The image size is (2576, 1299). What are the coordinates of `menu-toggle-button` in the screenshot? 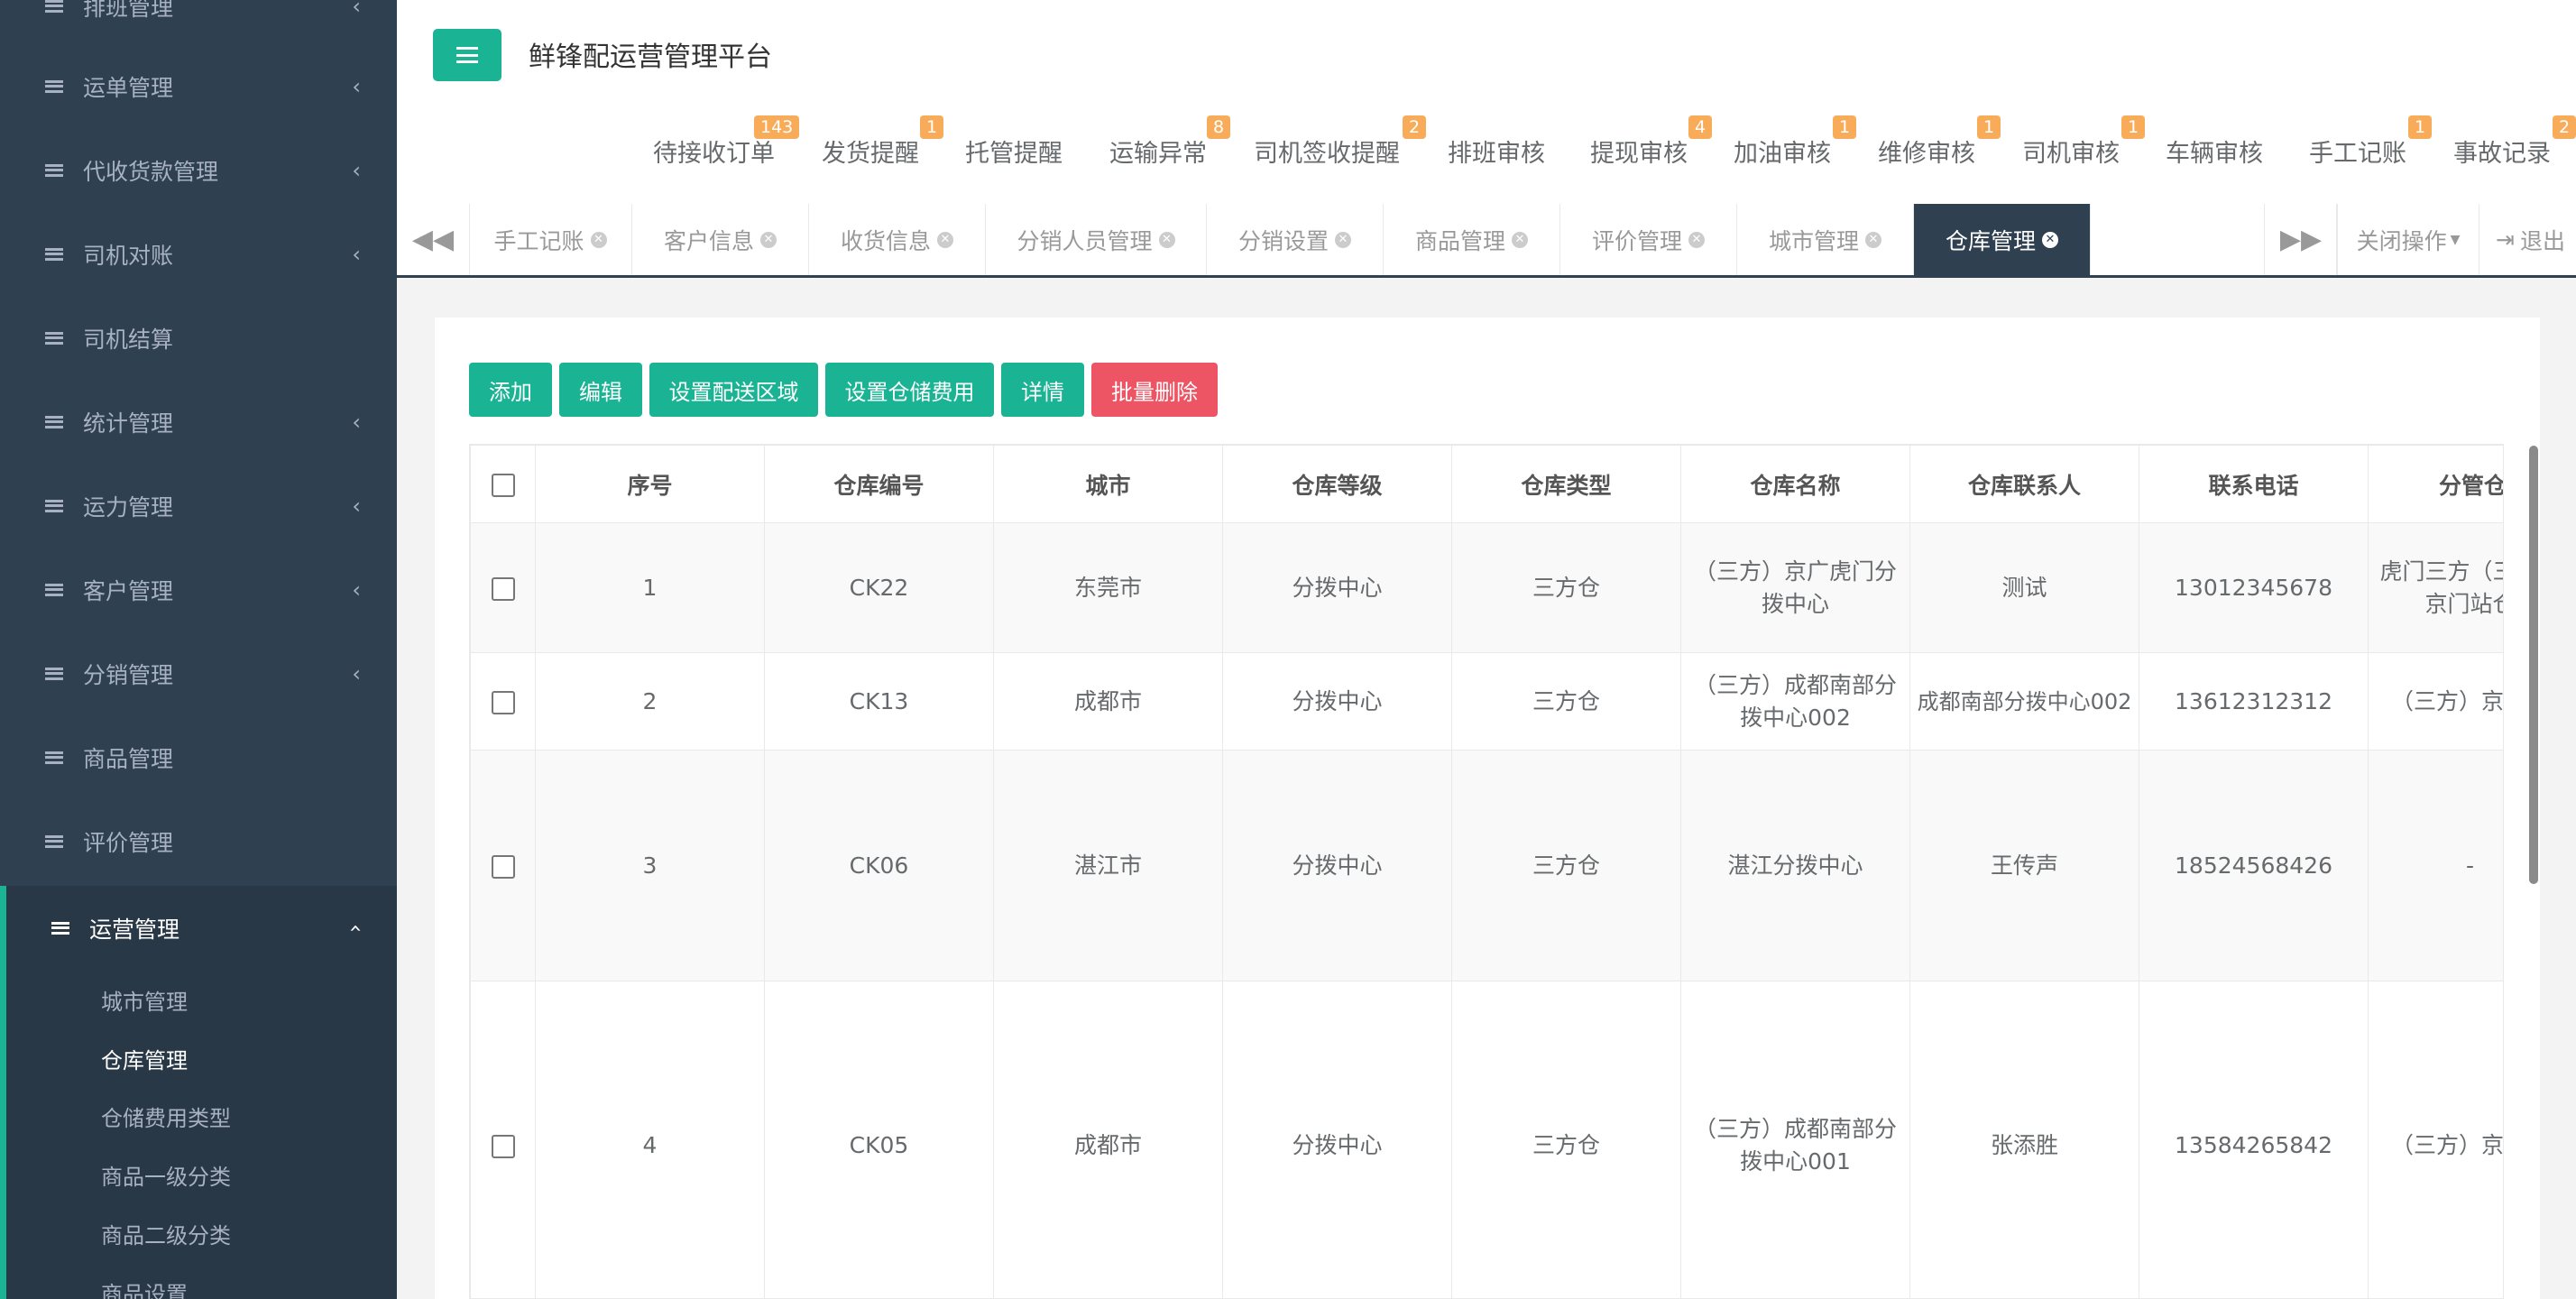 It's located at (467, 55).